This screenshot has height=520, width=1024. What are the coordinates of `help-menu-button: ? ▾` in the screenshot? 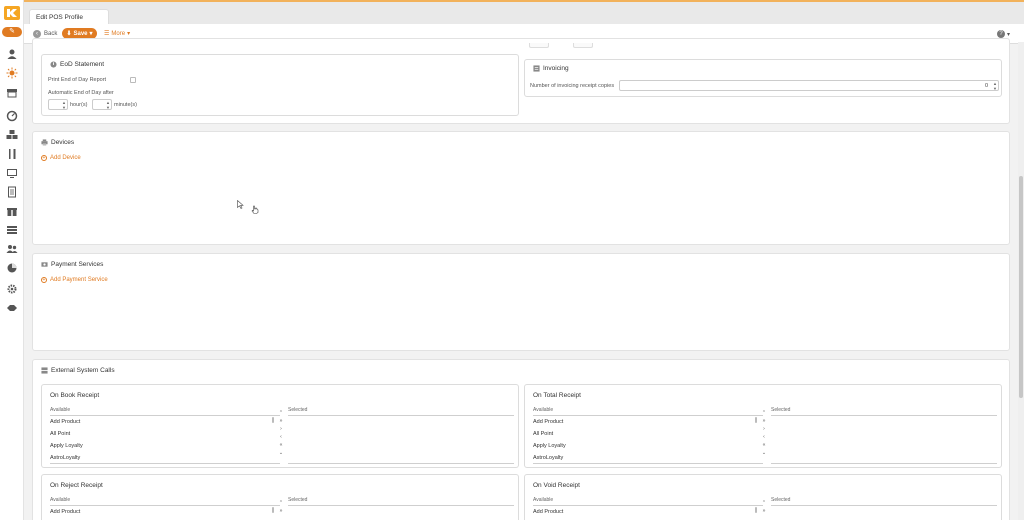 It's located at (1003, 34).